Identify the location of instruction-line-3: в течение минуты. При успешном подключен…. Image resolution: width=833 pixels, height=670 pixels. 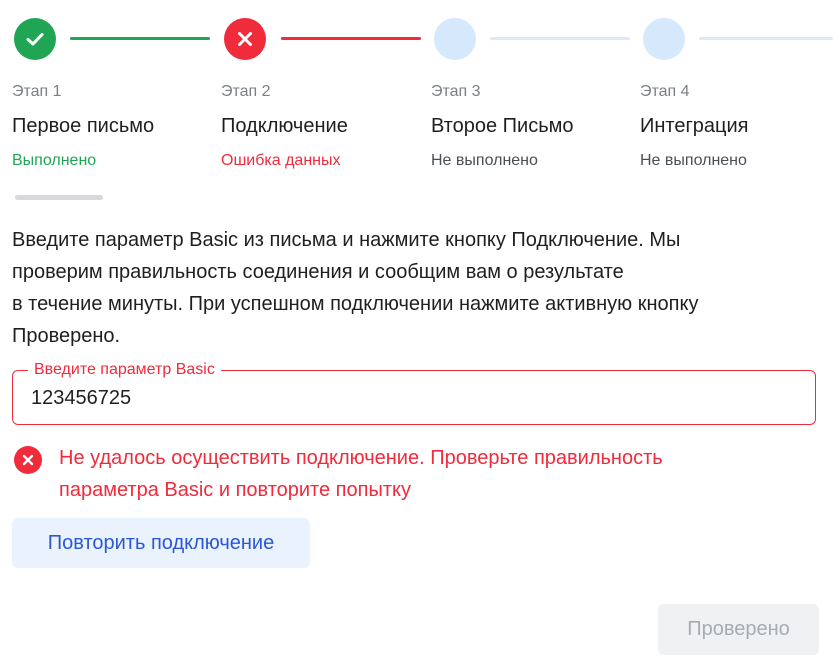
(355, 304).